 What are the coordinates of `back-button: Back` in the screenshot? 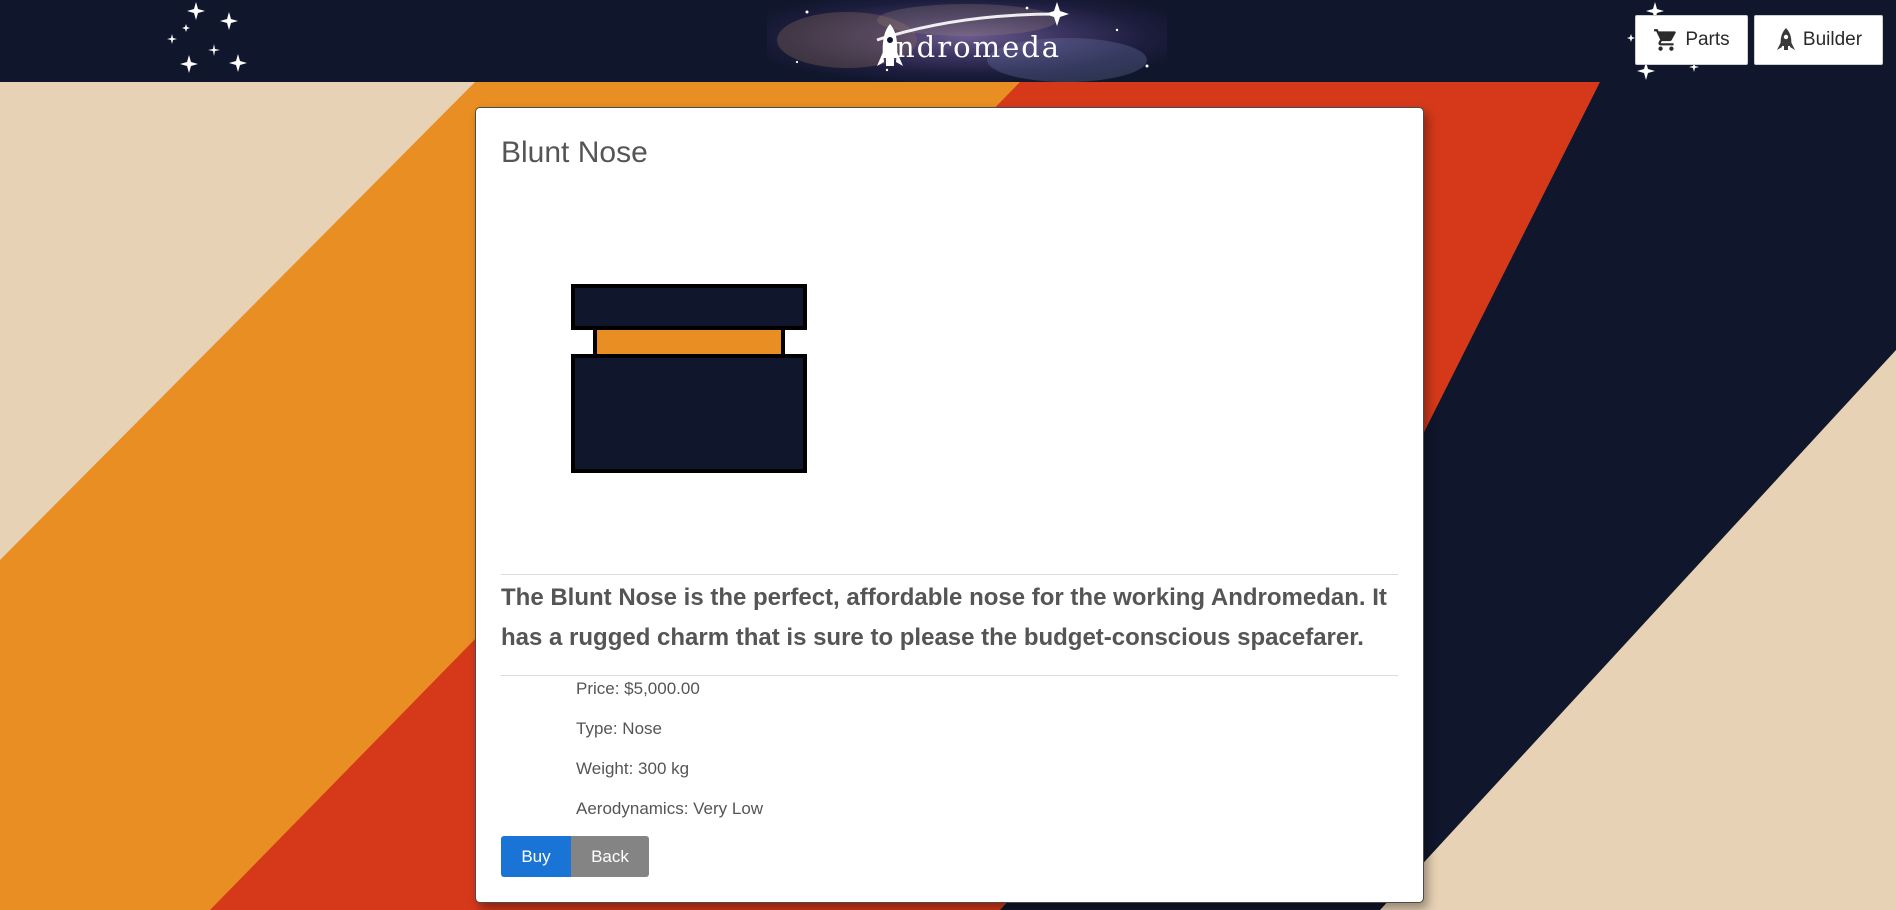 It's located at (610, 856).